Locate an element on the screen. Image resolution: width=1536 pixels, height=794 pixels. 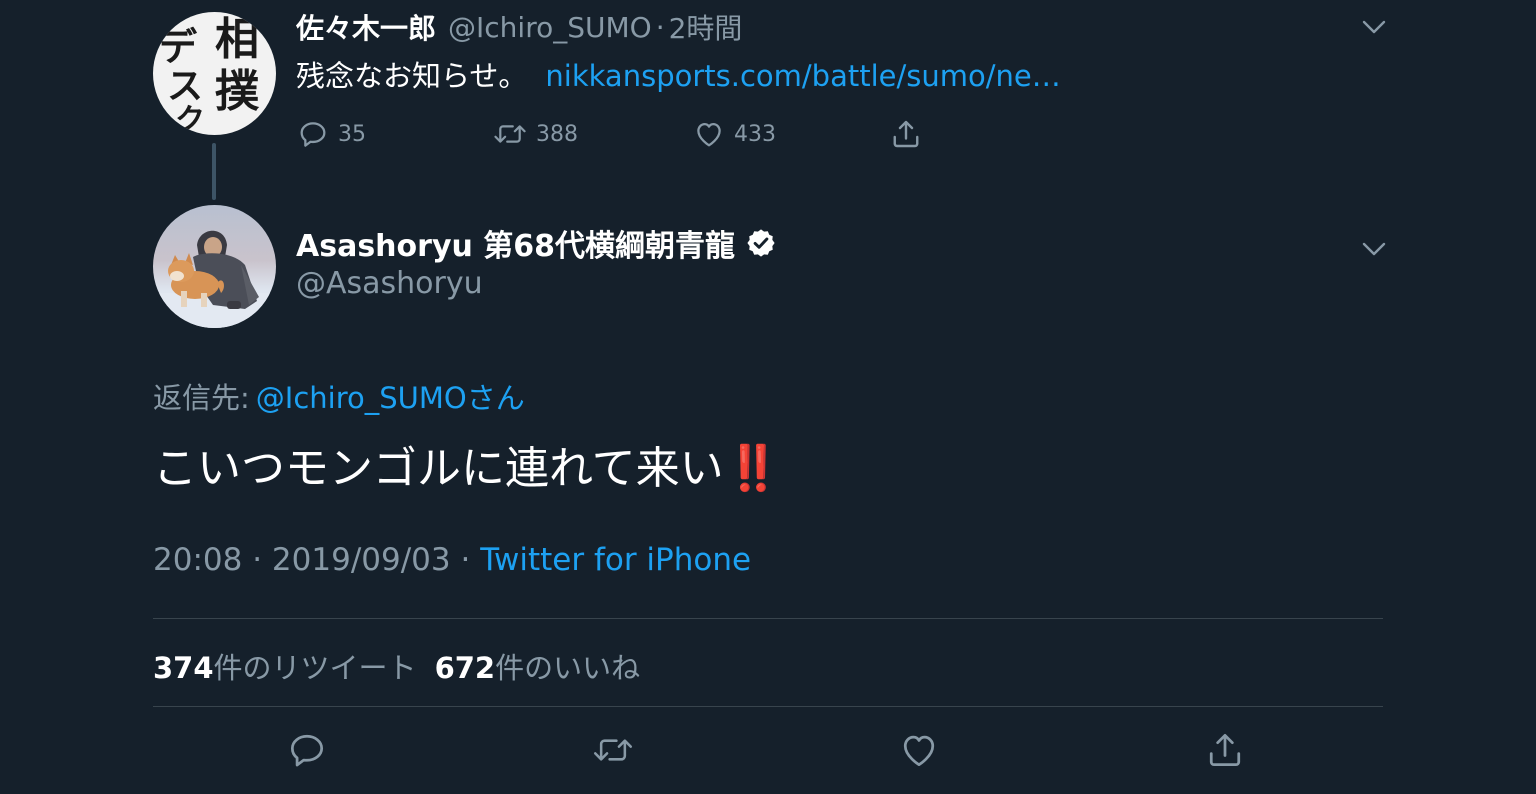
focused-author-avatar is located at coordinates (214, 266).